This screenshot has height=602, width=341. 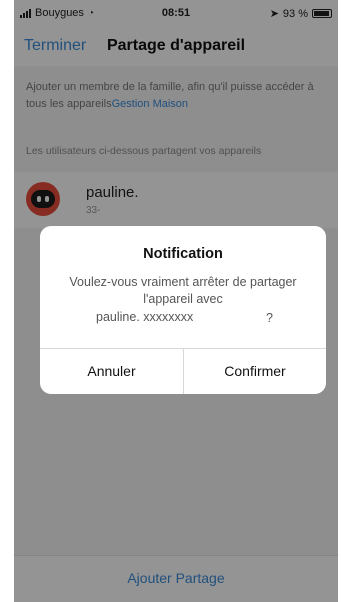 I want to click on dialog-question-mark: ?, so click(x=269, y=318).